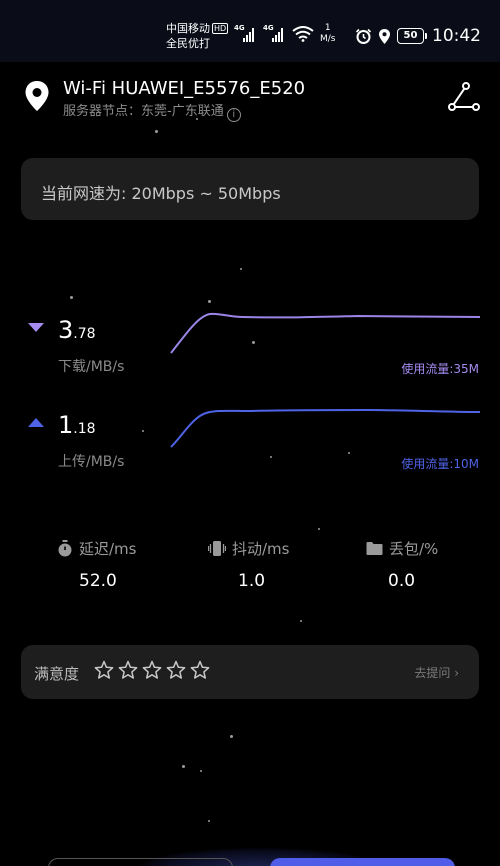 The image size is (500, 866). Describe the element at coordinates (252, 581) in the screenshot. I see `jitter-value: 1.0` at that location.